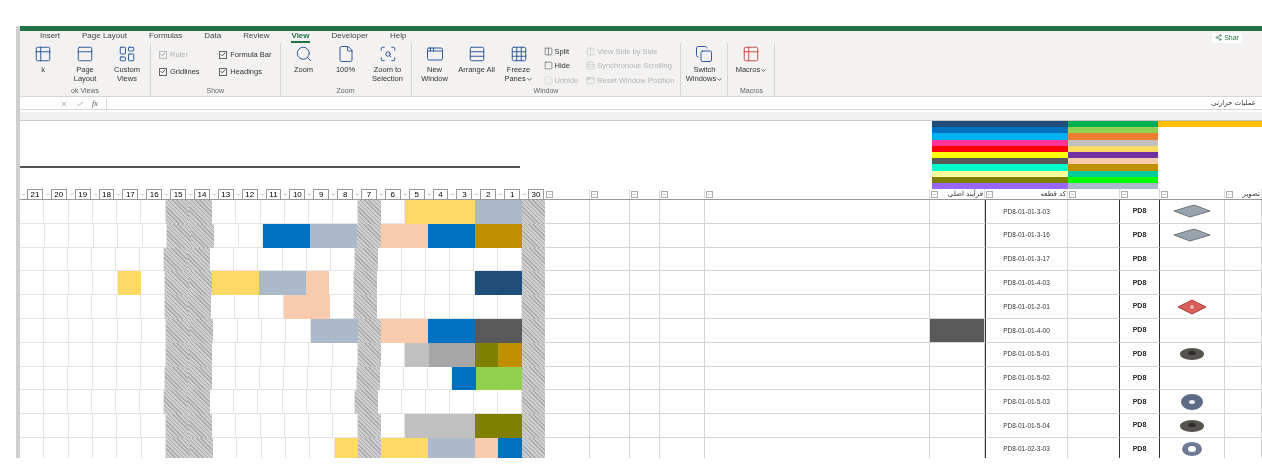 This screenshot has width=1262, height=469. What do you see at coordinates (512, 194) in the screenshot?
I see `column-number: 1` at bounding box center [512, 194].